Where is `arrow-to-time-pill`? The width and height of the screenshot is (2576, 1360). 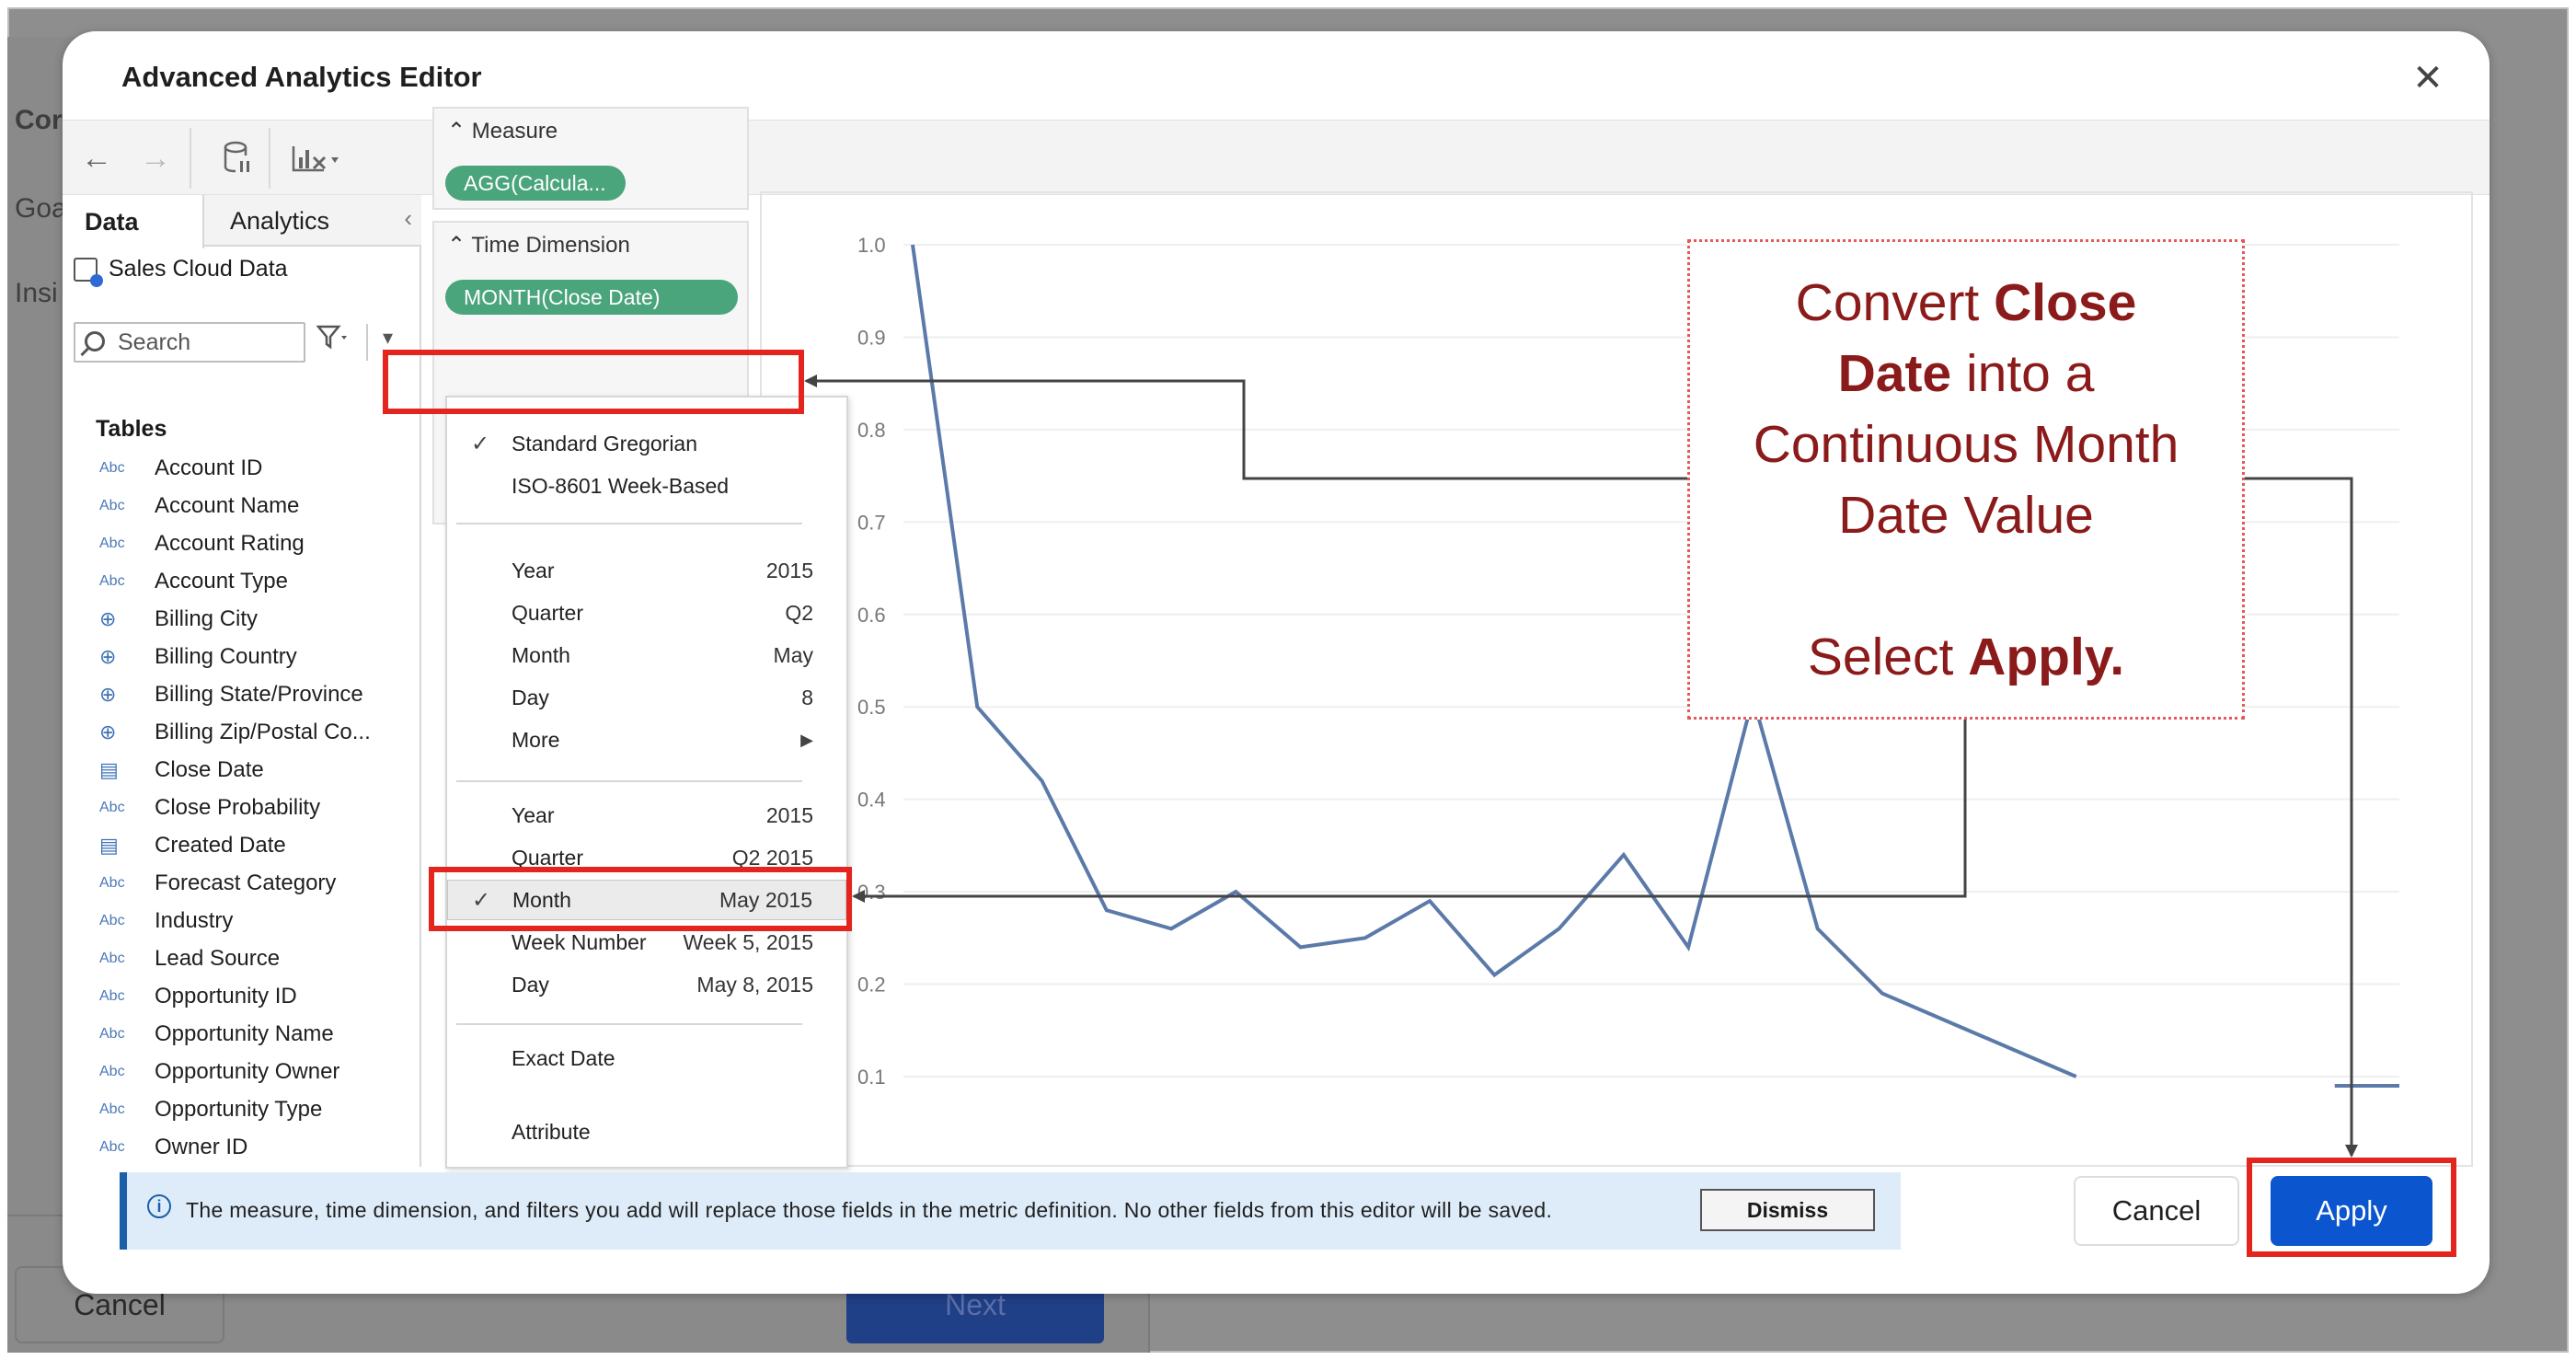
arrow-to-time-pill is located at coordinates (1245, 427).